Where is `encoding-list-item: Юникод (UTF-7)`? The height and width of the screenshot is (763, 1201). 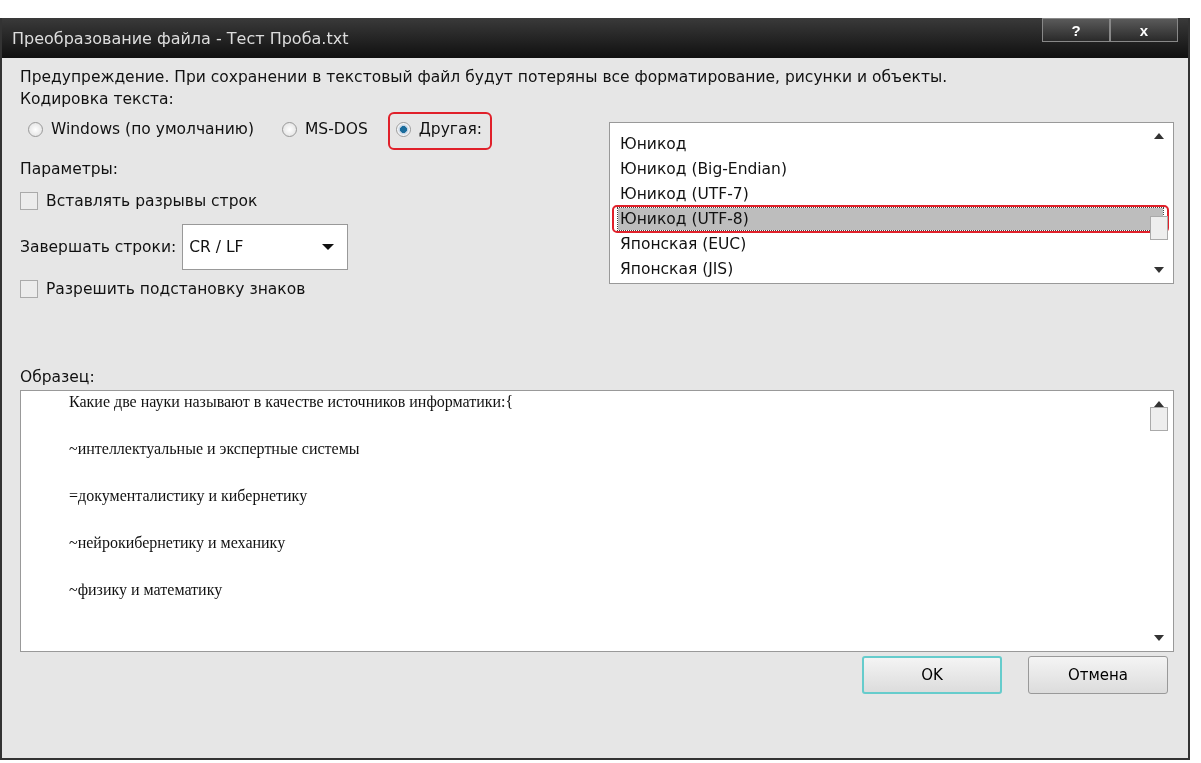 encoding-list-item: Юникод (UTF-7) is located at coordinates (877, 194).